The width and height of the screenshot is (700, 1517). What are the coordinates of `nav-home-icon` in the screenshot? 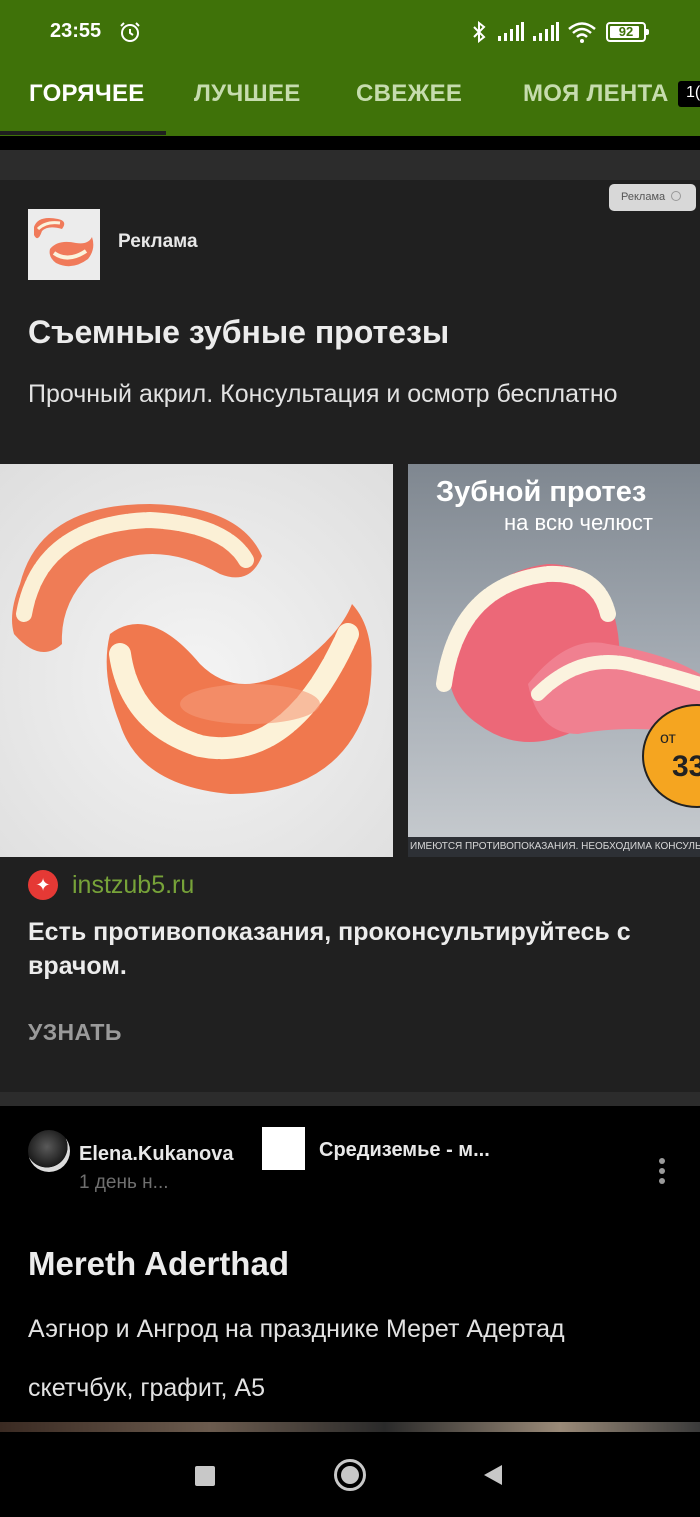 It's located at (350, 1475).